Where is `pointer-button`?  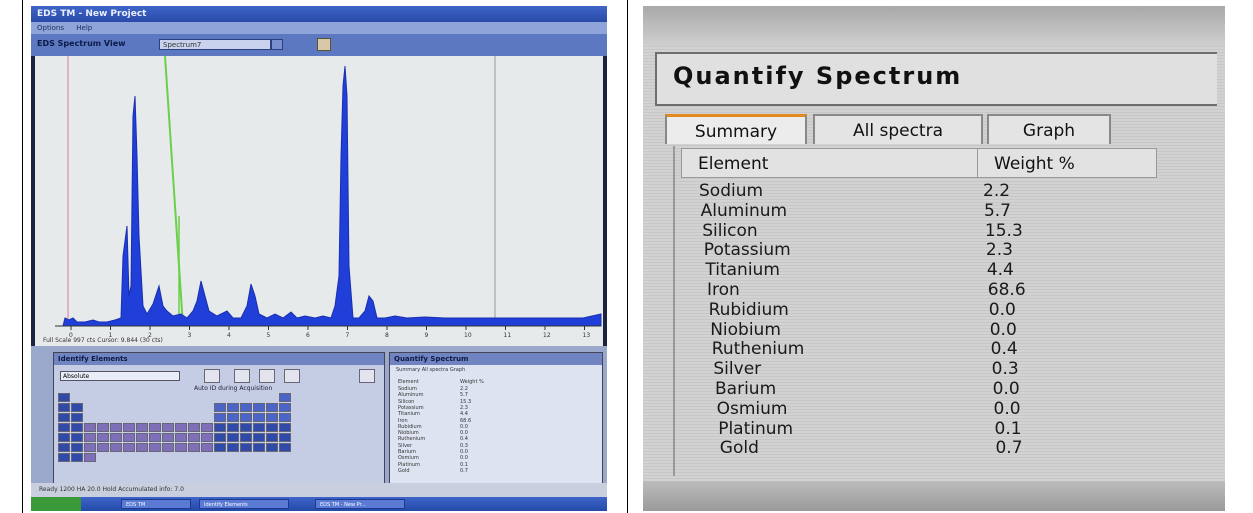 pointer-button is located at coordinates (367, 376).